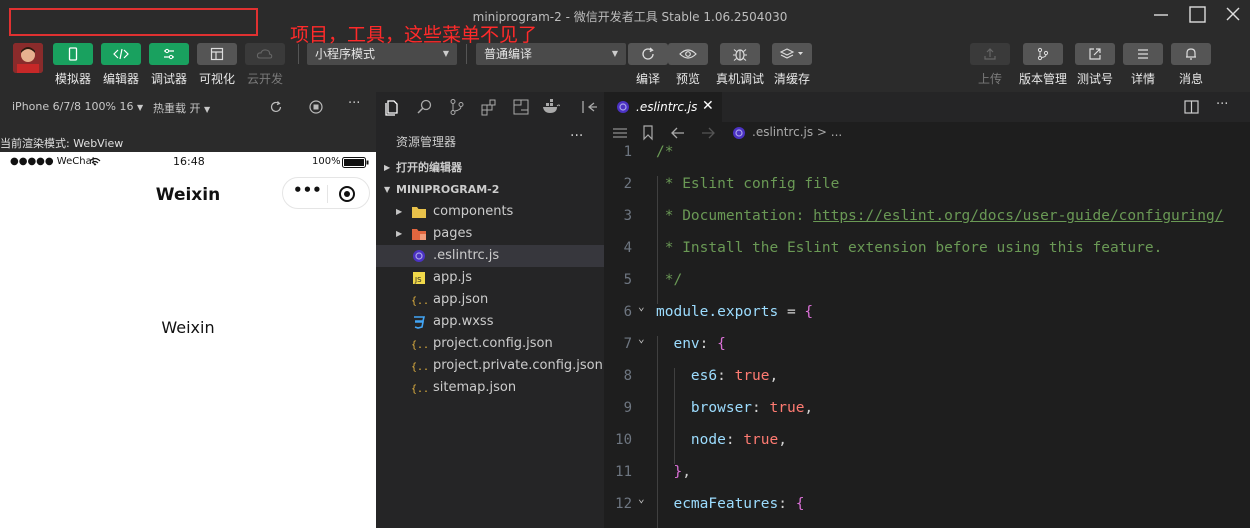 The width and height of the screenshot is (1250, 528). What do you see at coordinates (648, 54) in the screenshot?
I see `compile-button` at bounding box center [648, 54].